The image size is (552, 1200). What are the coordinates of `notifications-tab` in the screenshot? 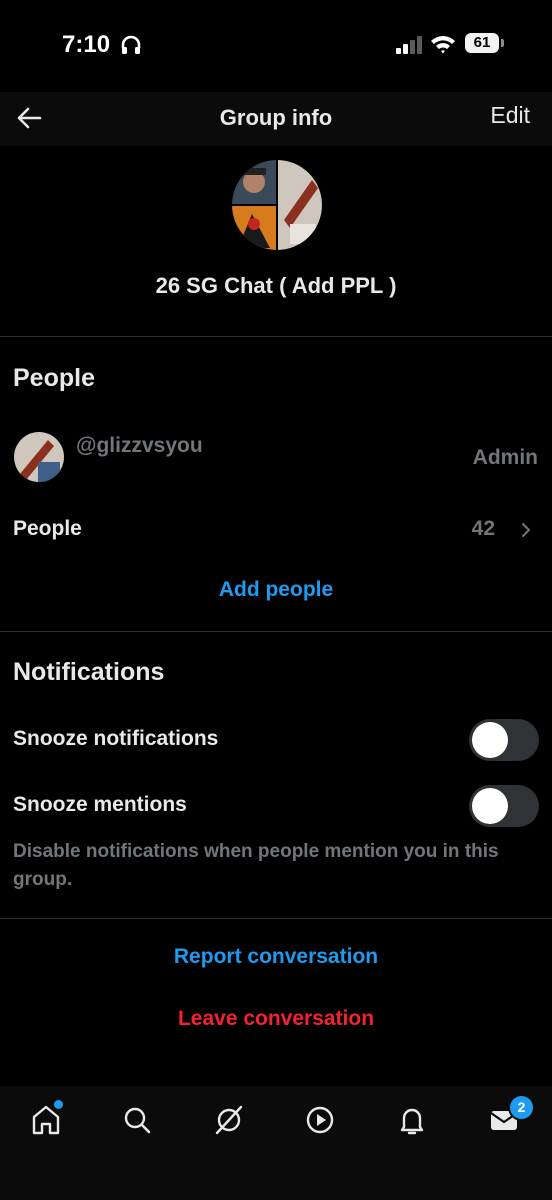 It's located at (412, 1120).